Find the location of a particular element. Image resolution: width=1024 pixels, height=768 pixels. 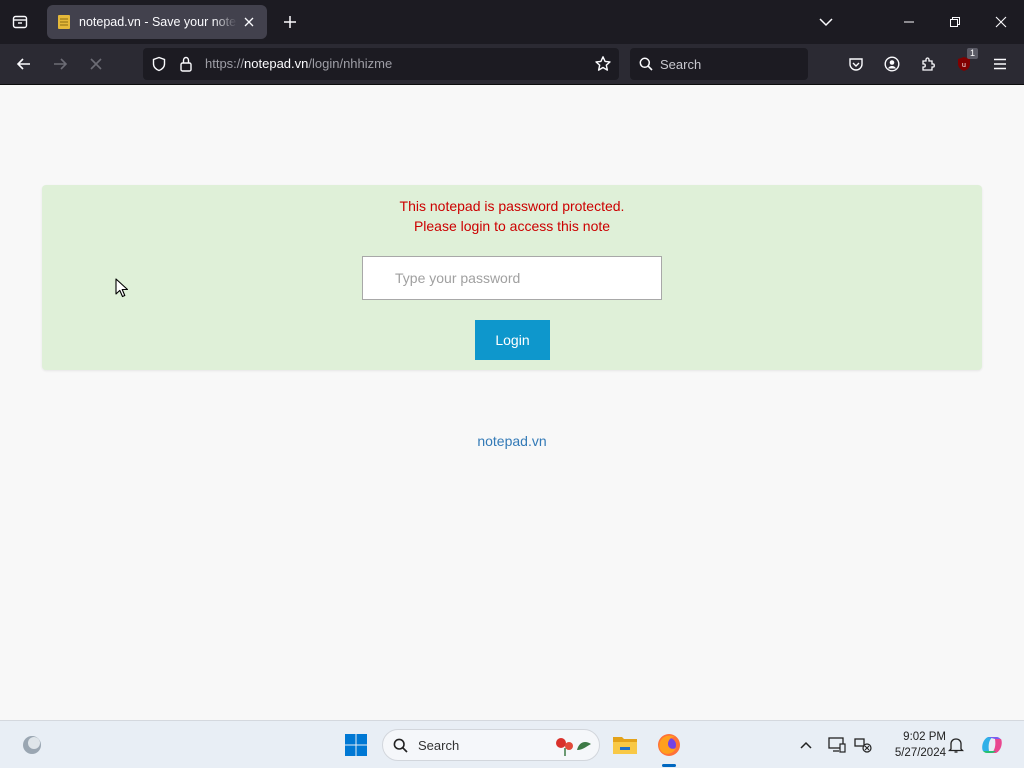

network-disconnected-icon is located at coordinates (863, 745).